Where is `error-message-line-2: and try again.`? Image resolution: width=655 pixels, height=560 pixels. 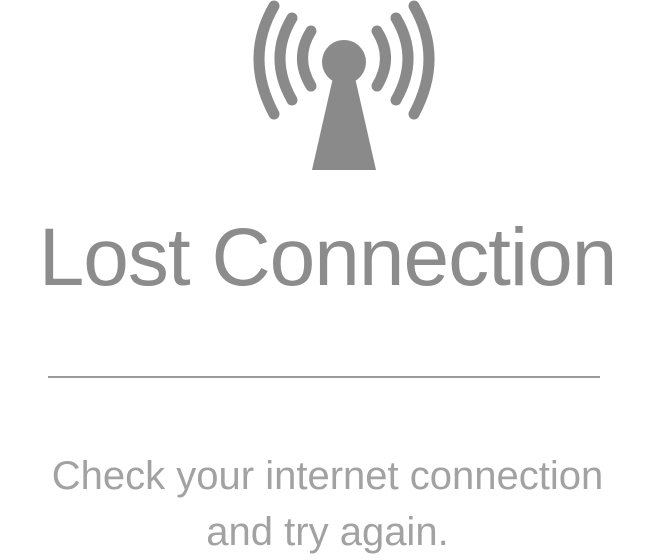 error-message-line-2: and try again. is located at coordinates (327, 532).